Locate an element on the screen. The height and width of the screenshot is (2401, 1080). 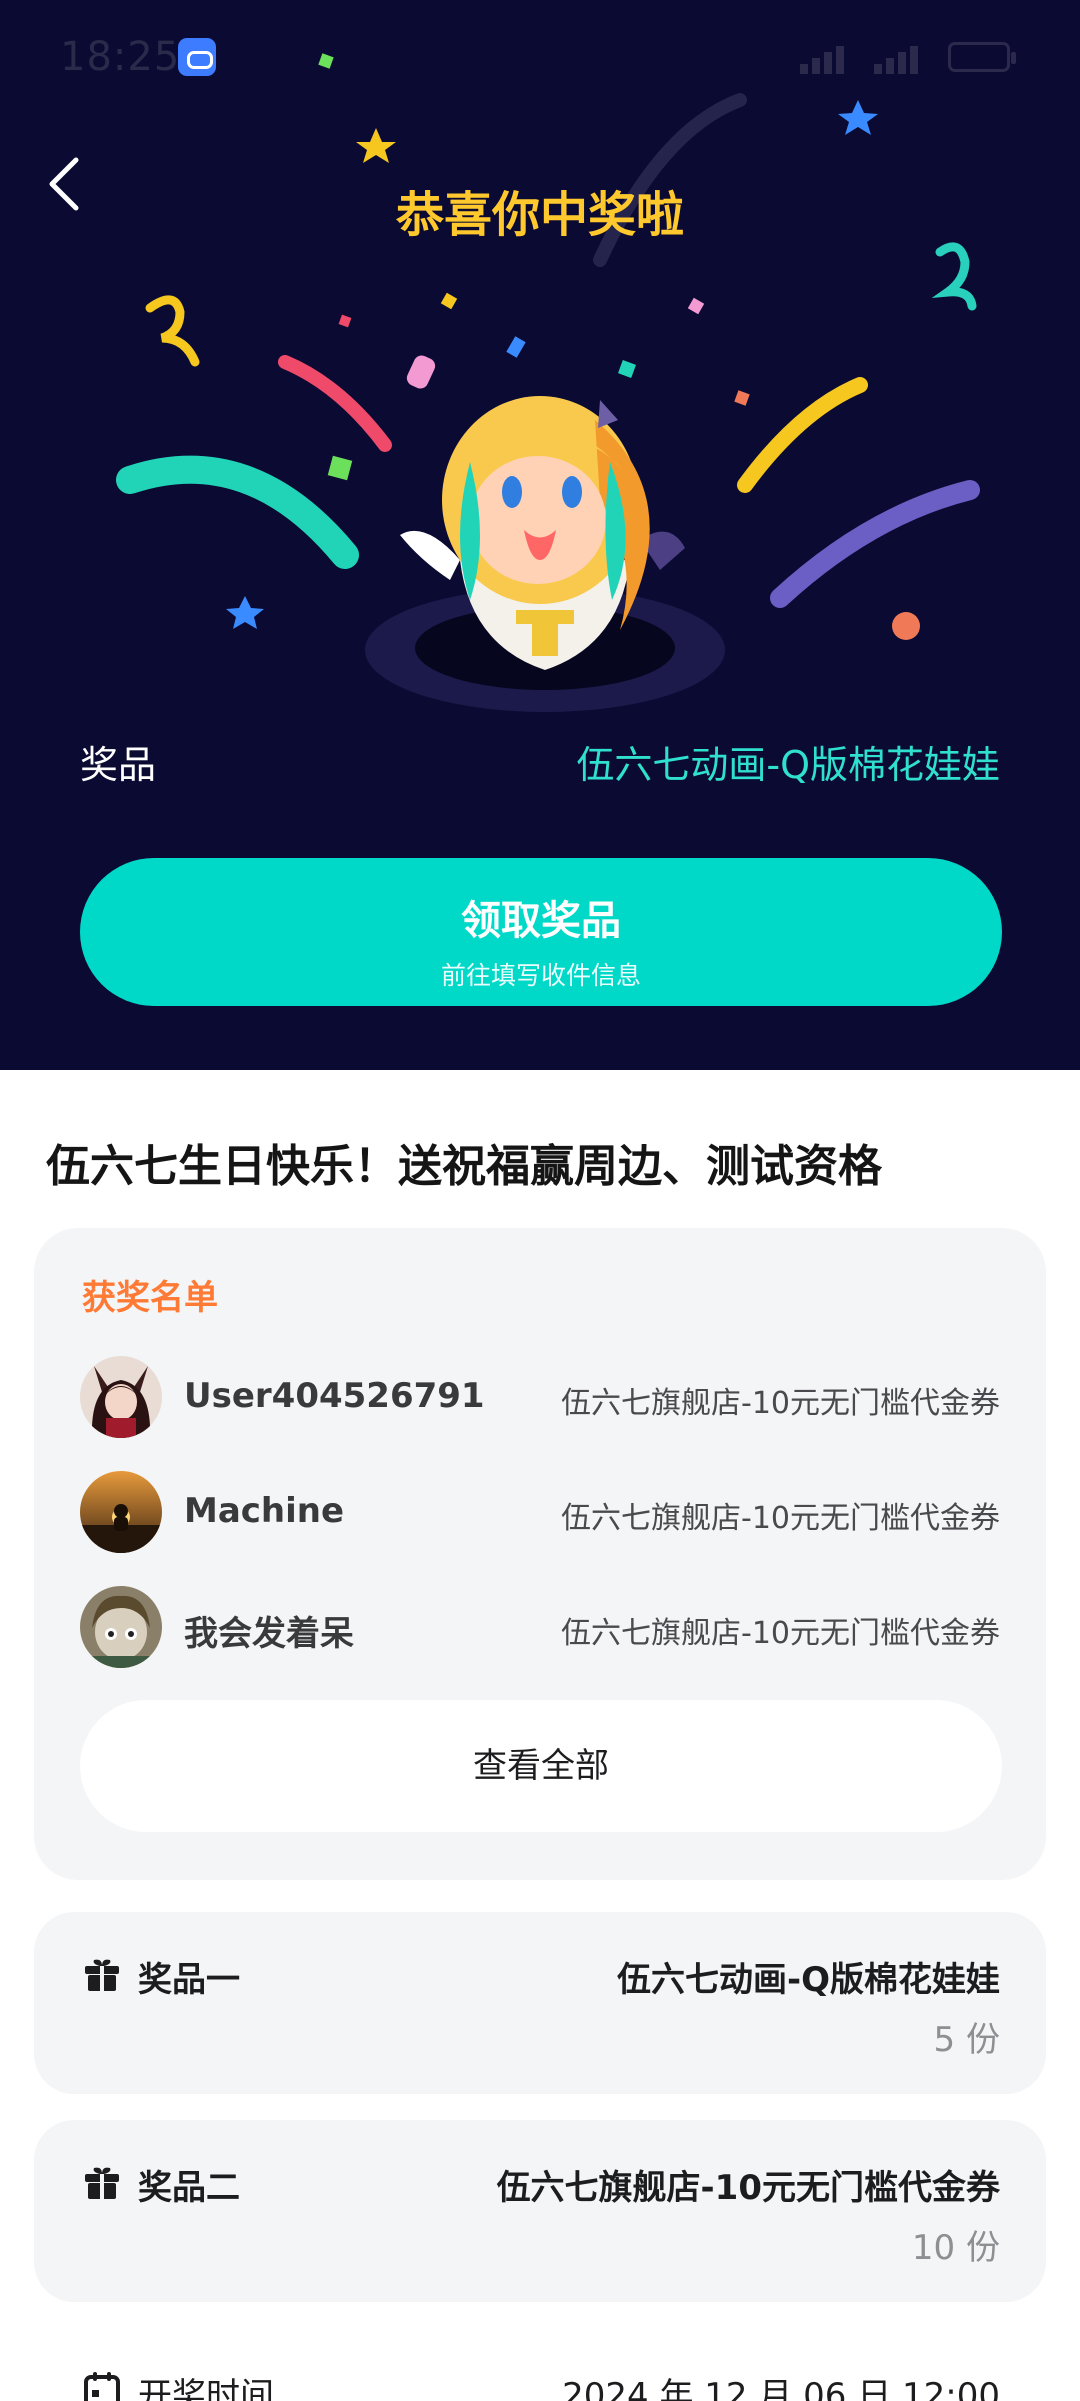
prize-label: 奖品 is located at coordinates (118, 765).